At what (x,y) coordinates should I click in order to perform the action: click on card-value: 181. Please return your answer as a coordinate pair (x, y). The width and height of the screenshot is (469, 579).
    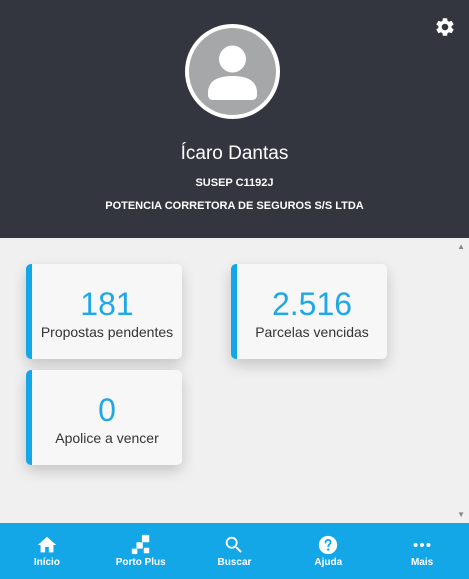
    Looking at the image, I should click on (107, 304).